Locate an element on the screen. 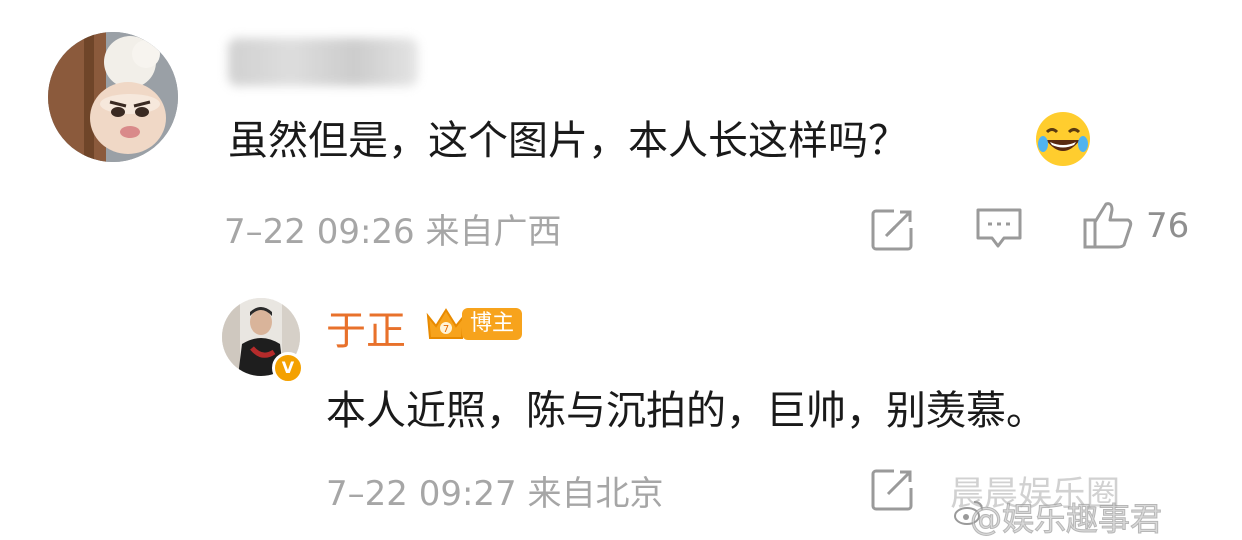 The image size is (1242, 540). reply-location: 来自北京 is located at coordinates (595, 494).